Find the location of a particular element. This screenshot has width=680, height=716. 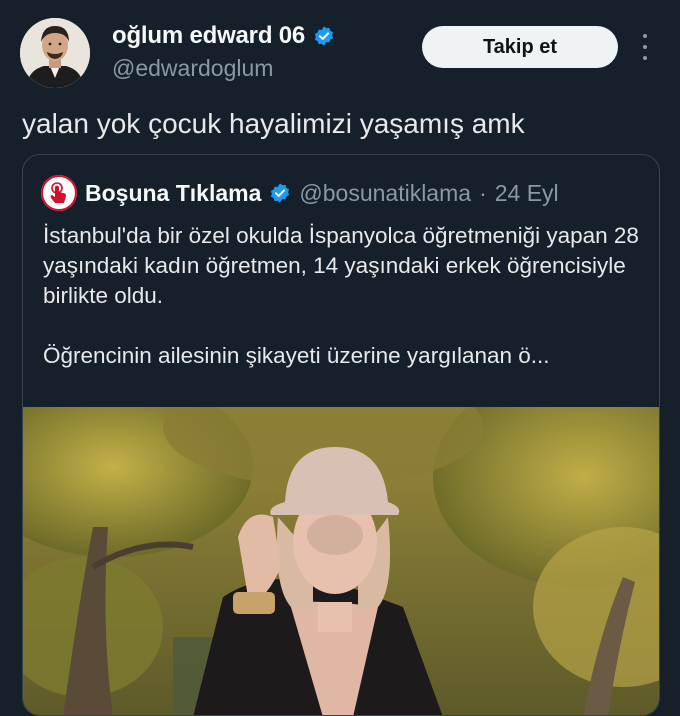

quoted-author-handle: @bosunatiklama is located at coordinates (385, 193).